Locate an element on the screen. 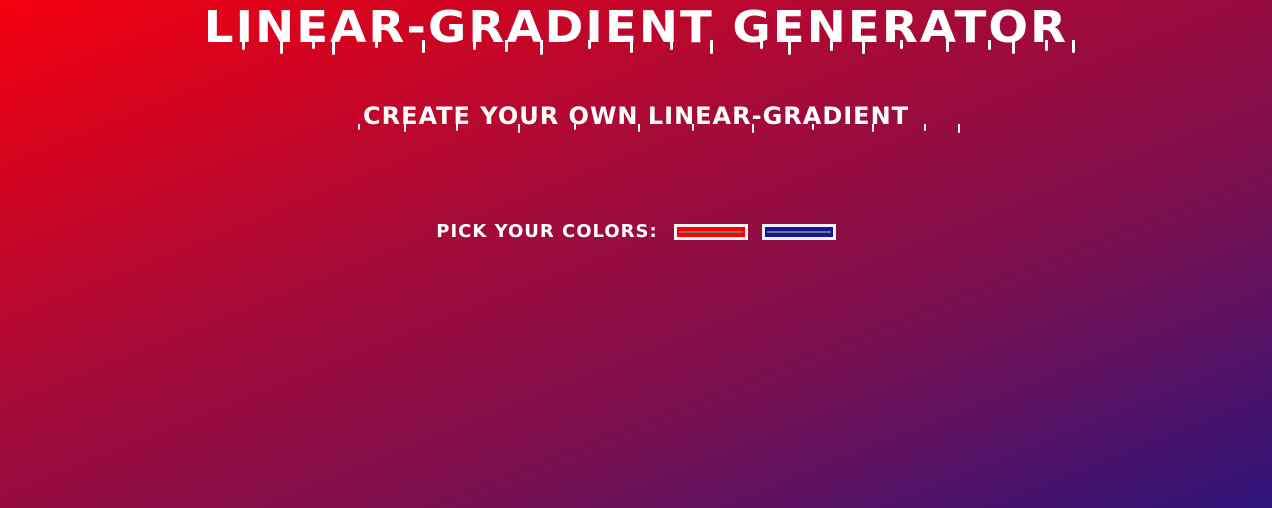 This screenshot has width=1272, height=508. color-picker-row: PICK YOUR COLORS: is located at coordinates (636, 232).